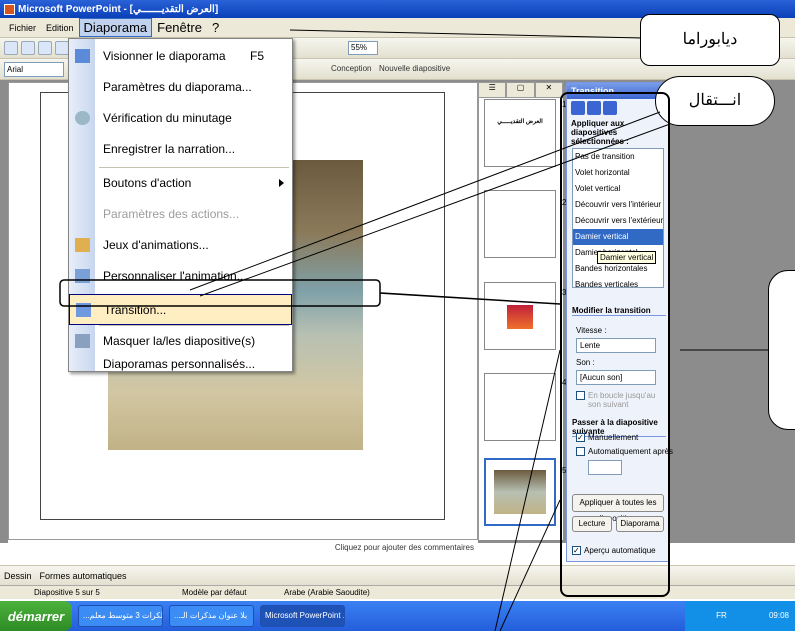  I want to click on auto-checkbox, so click(580, 451).